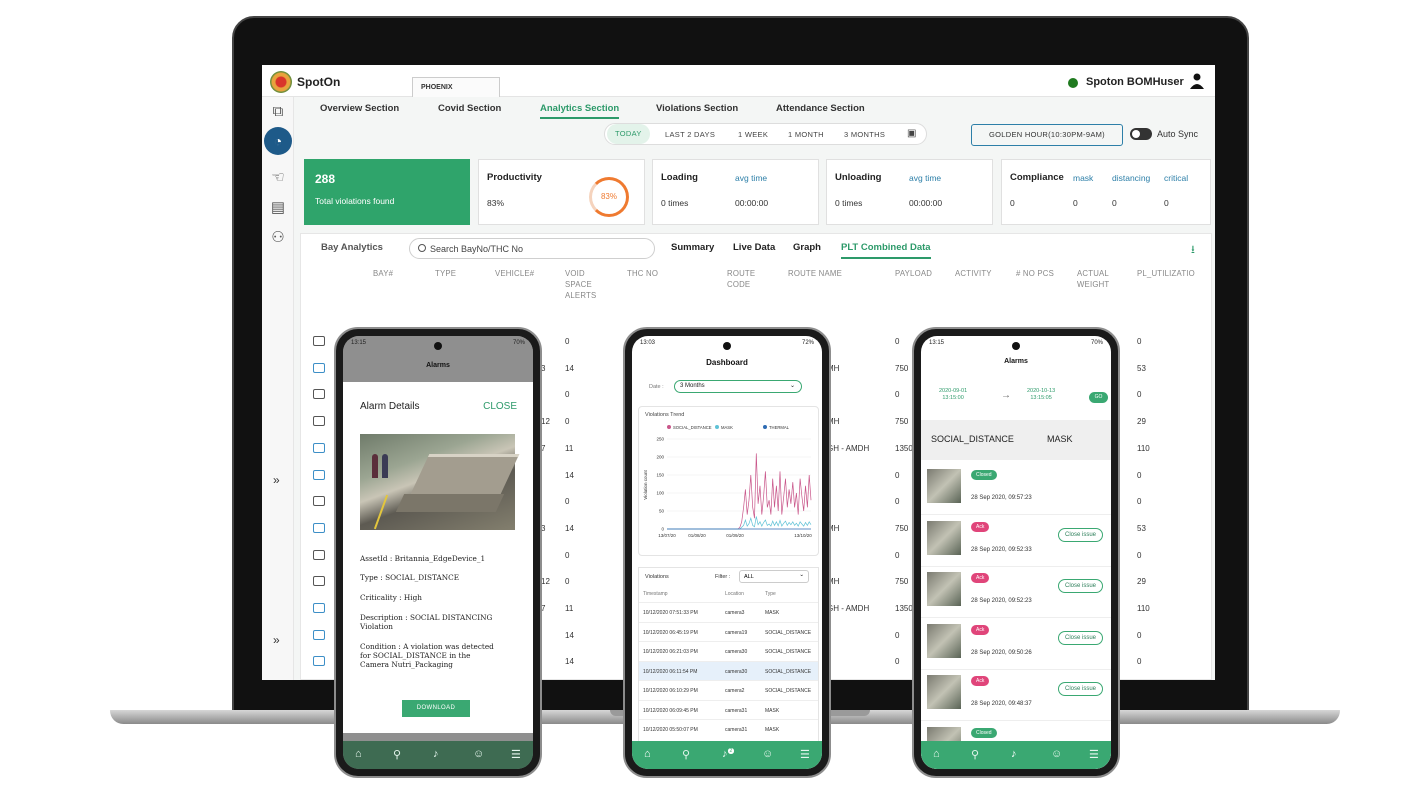 The width and height of the screenshot is (1414, 811). Describe the element at coordinates (436, 708) in the screenshot. I see `download-button: DOWNLOAD` at that location.